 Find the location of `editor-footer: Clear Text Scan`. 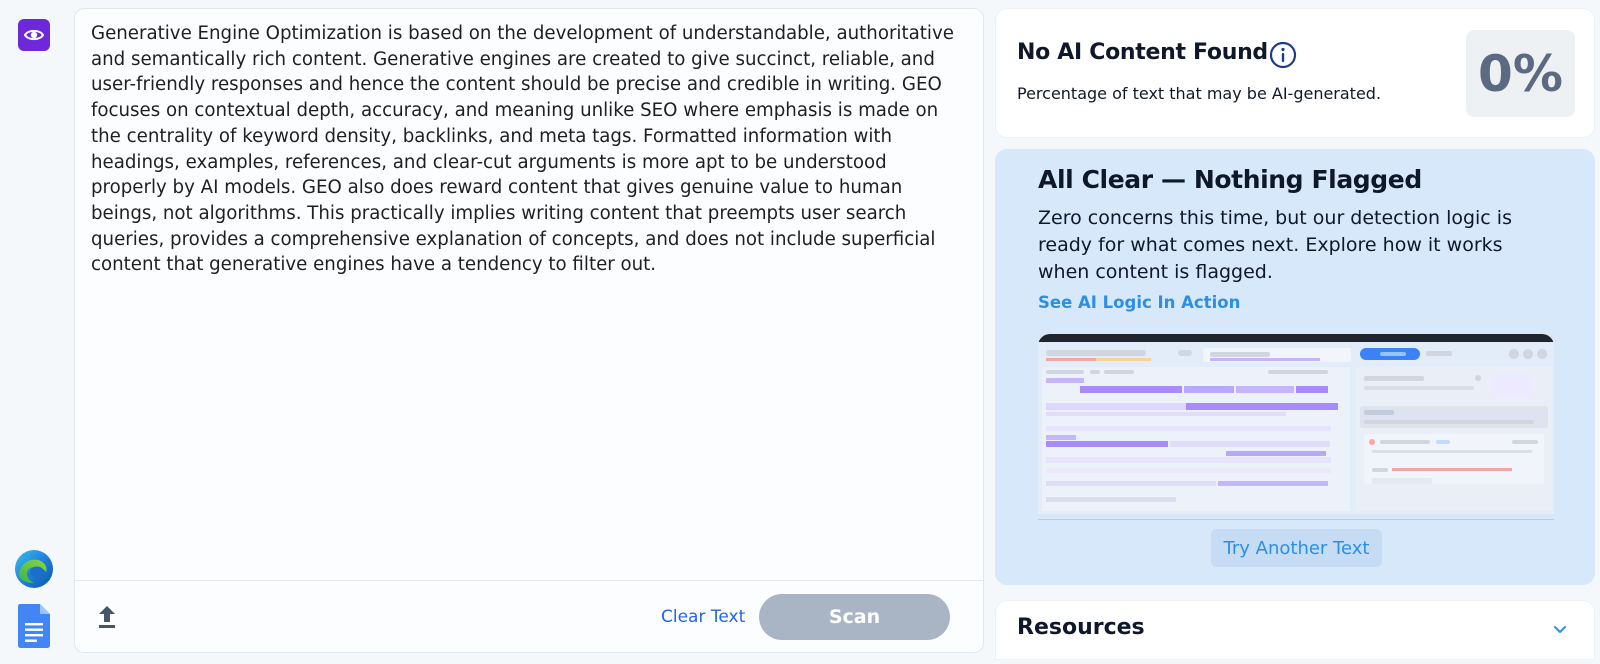

editor-footer: Clear Text Scan is located at coordinates (529, 616).